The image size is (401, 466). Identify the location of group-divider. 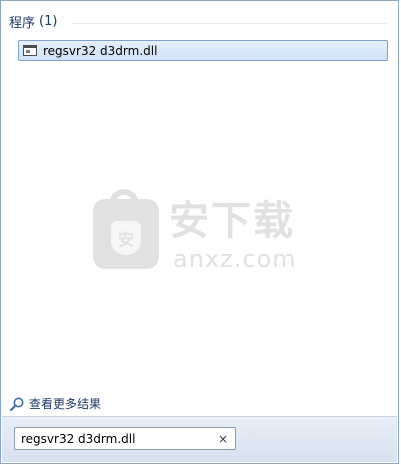
(229, 23).